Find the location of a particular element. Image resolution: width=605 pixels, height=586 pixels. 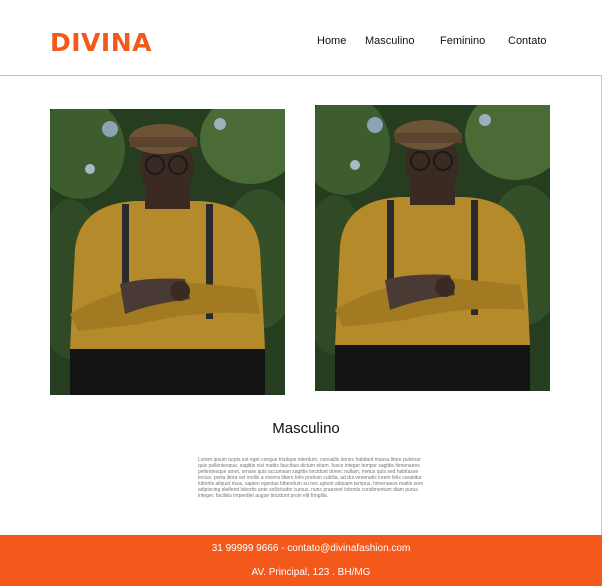

nav-masculino-link: Masculino is located at coordinates (390, 41).